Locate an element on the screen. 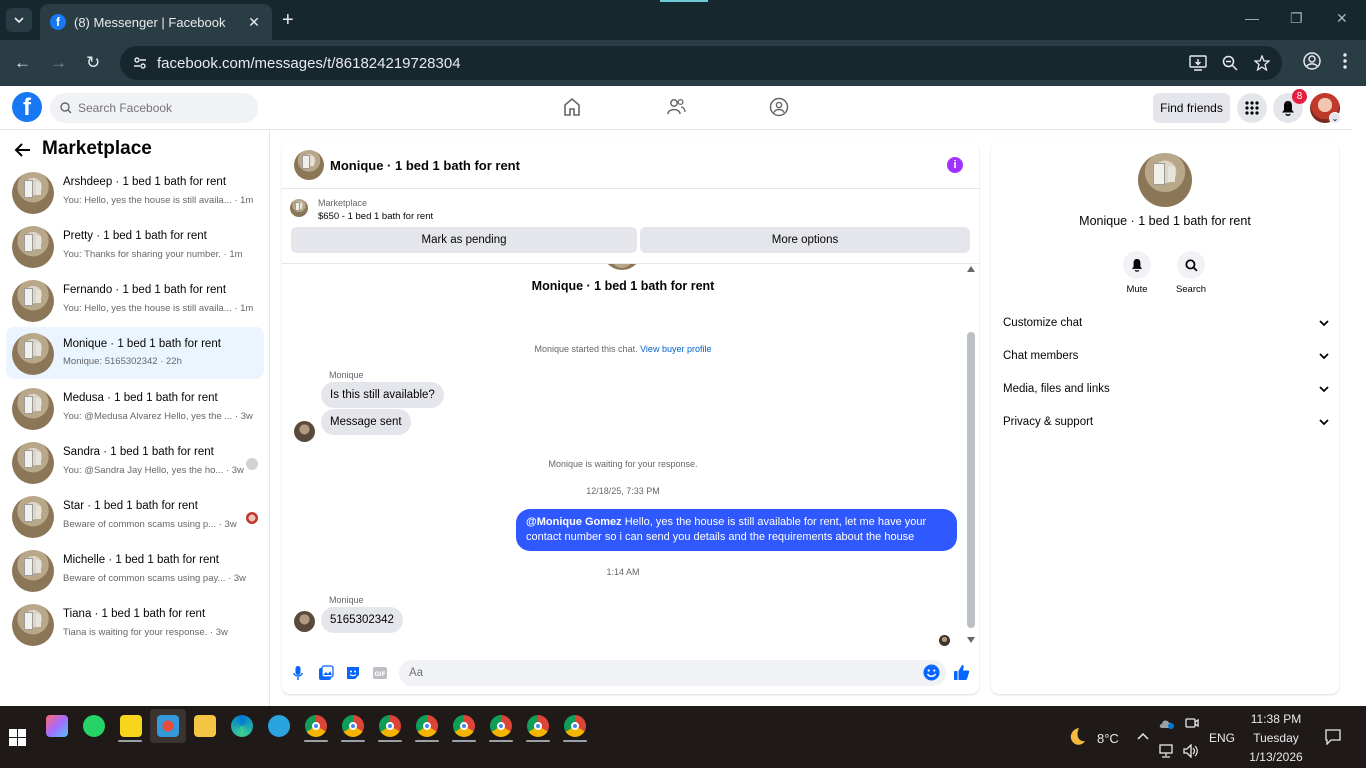  view-buyer-profile-link: View buyer profile is located at coordinates (675, 349).